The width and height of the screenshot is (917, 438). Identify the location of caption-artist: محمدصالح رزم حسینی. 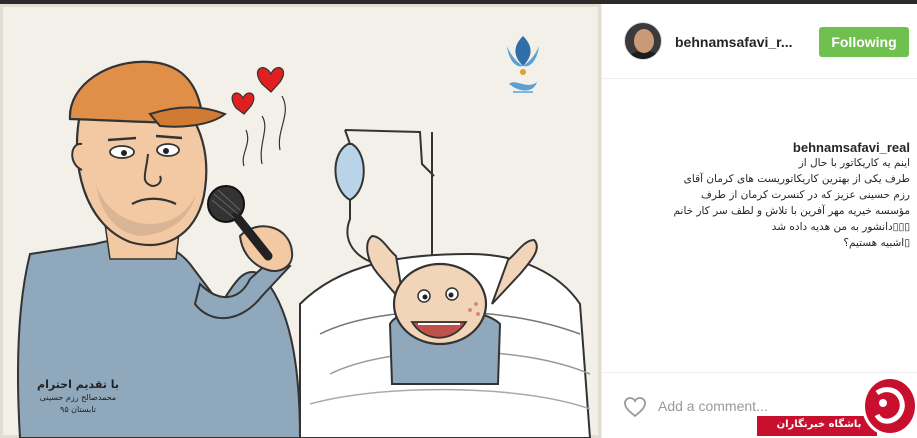
(78, 397).